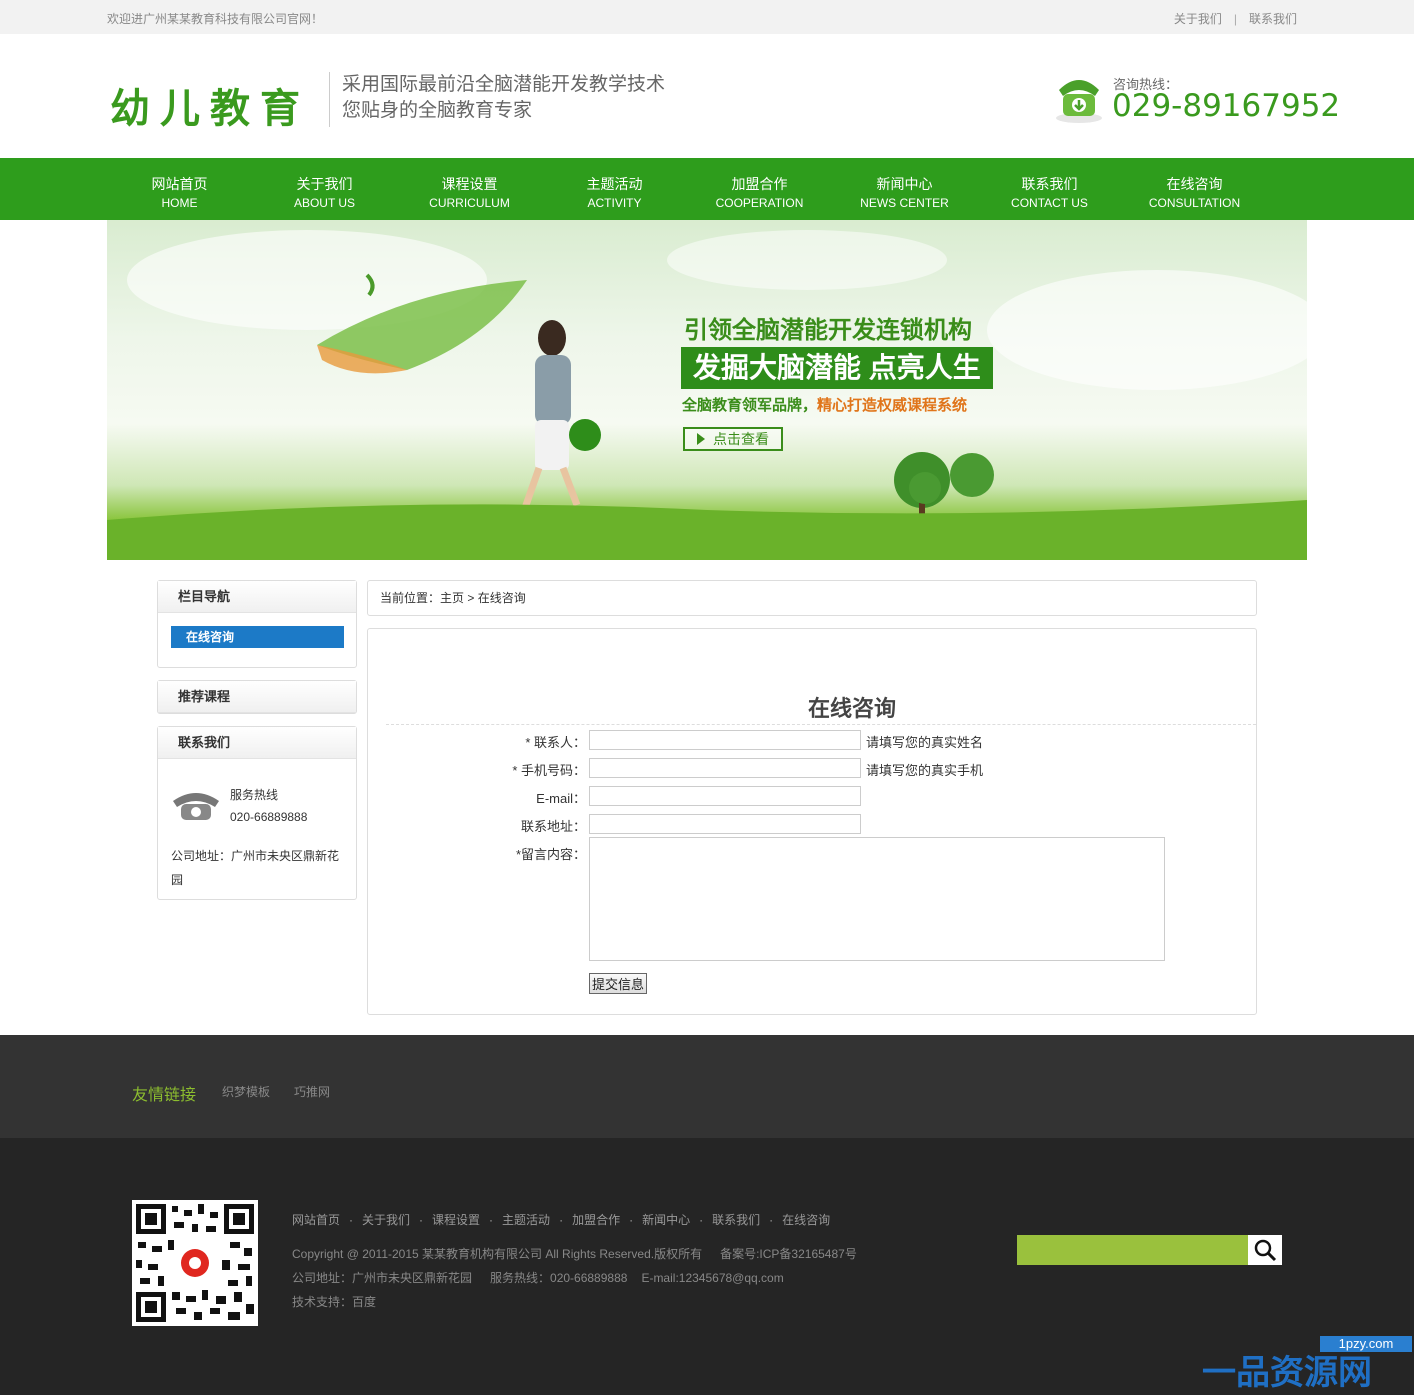 Image resolution: width=1414 pixels, height=1395 pixels. I want to click on name-input, so click(725, 740).